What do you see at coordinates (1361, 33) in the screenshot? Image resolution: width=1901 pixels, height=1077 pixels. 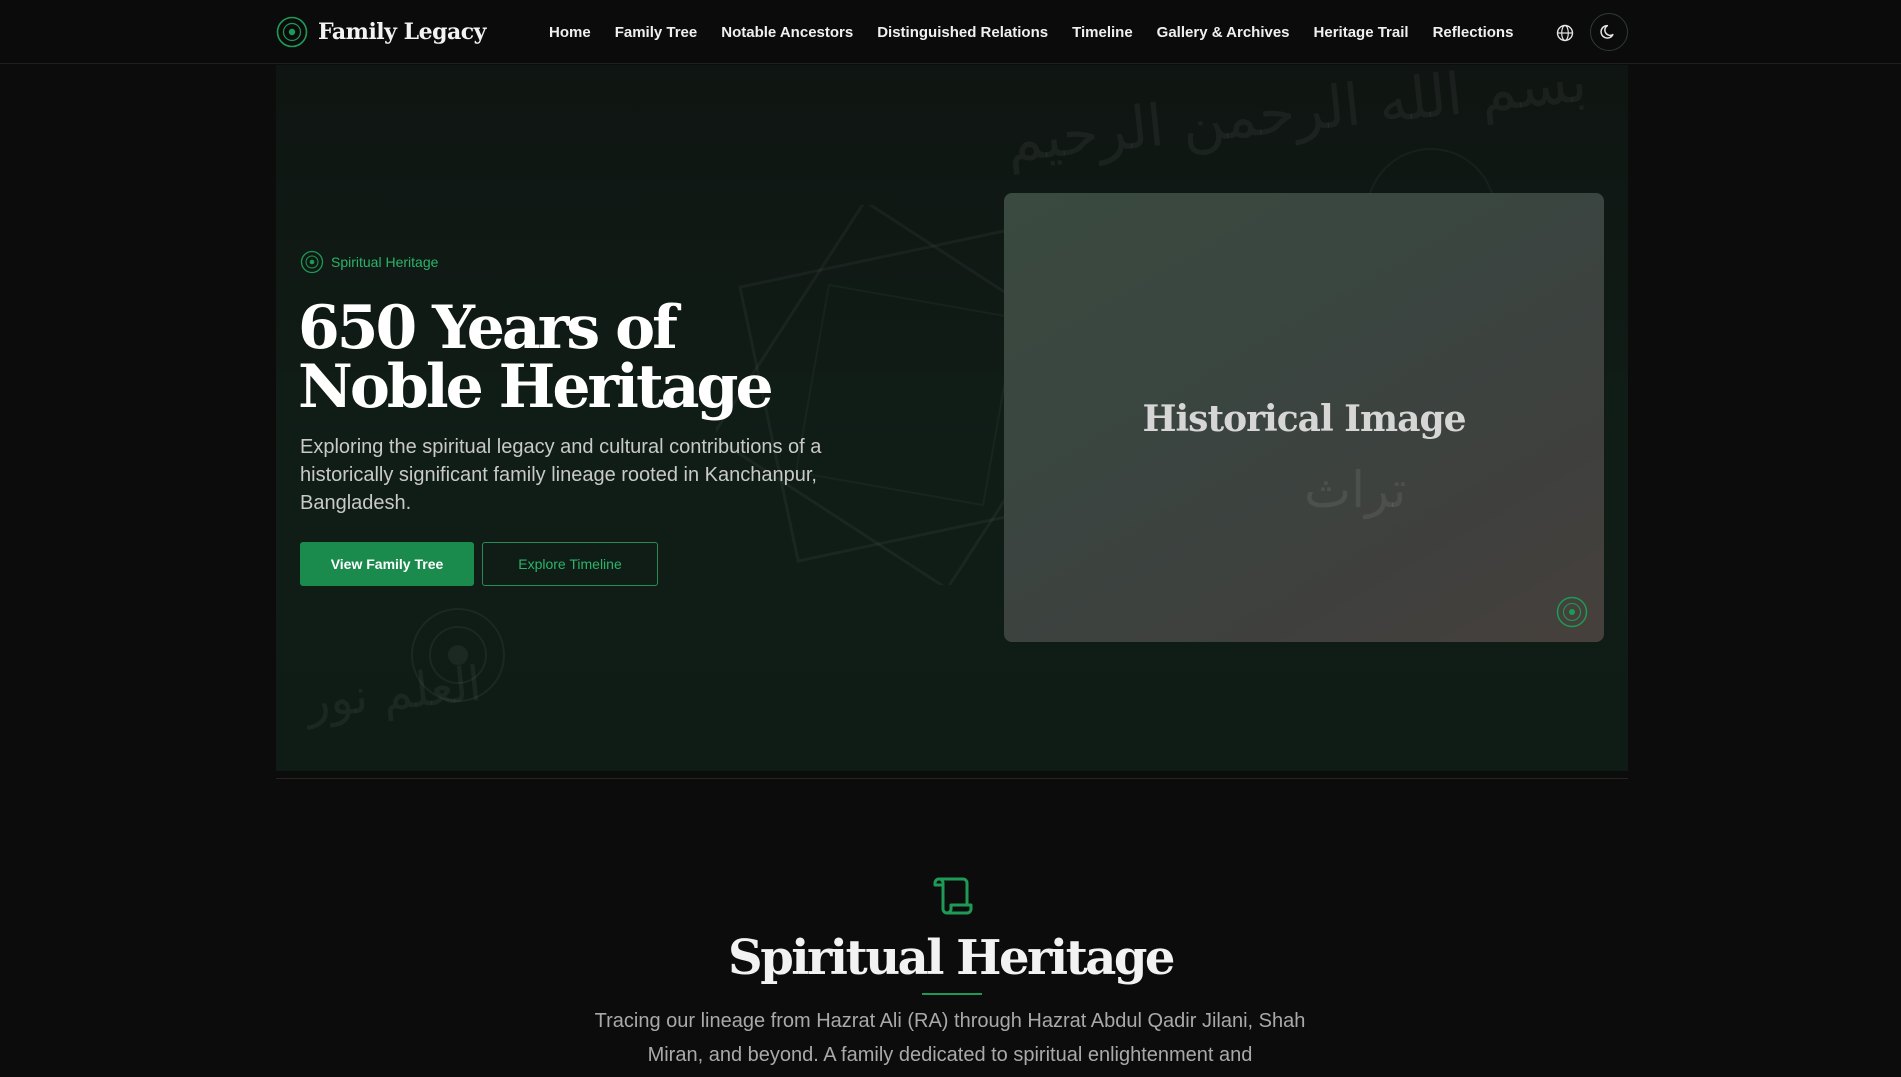 I see `nav-heritage-trail: Heritage Trail` at bounding box center [1361, 33].